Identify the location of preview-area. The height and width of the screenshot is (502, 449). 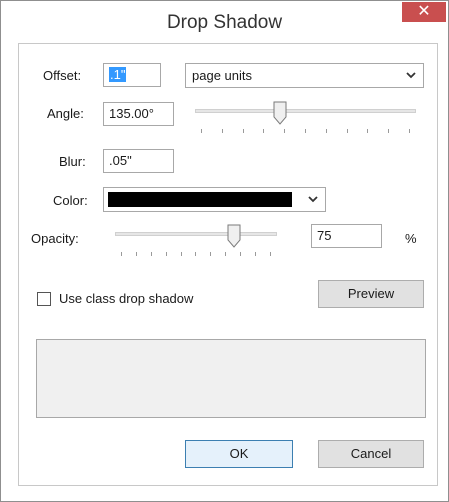
(231, 378).